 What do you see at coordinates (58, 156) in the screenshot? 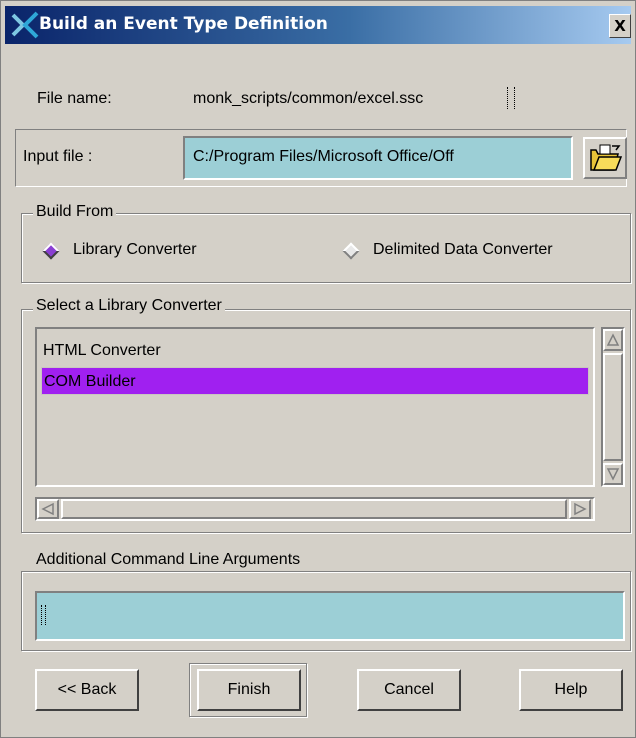
I see `input-file-label: Input file :` at bounding box center [58, 156].